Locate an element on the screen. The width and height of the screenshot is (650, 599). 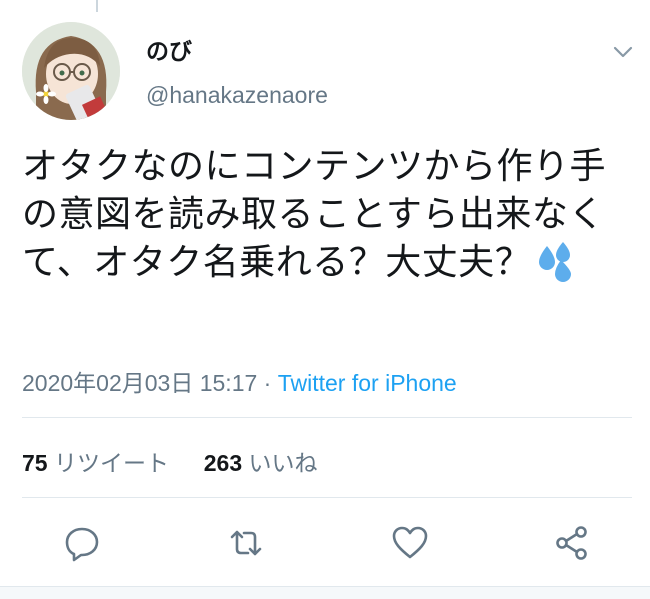
avatar-illustration is located at coordinates (71, 71).